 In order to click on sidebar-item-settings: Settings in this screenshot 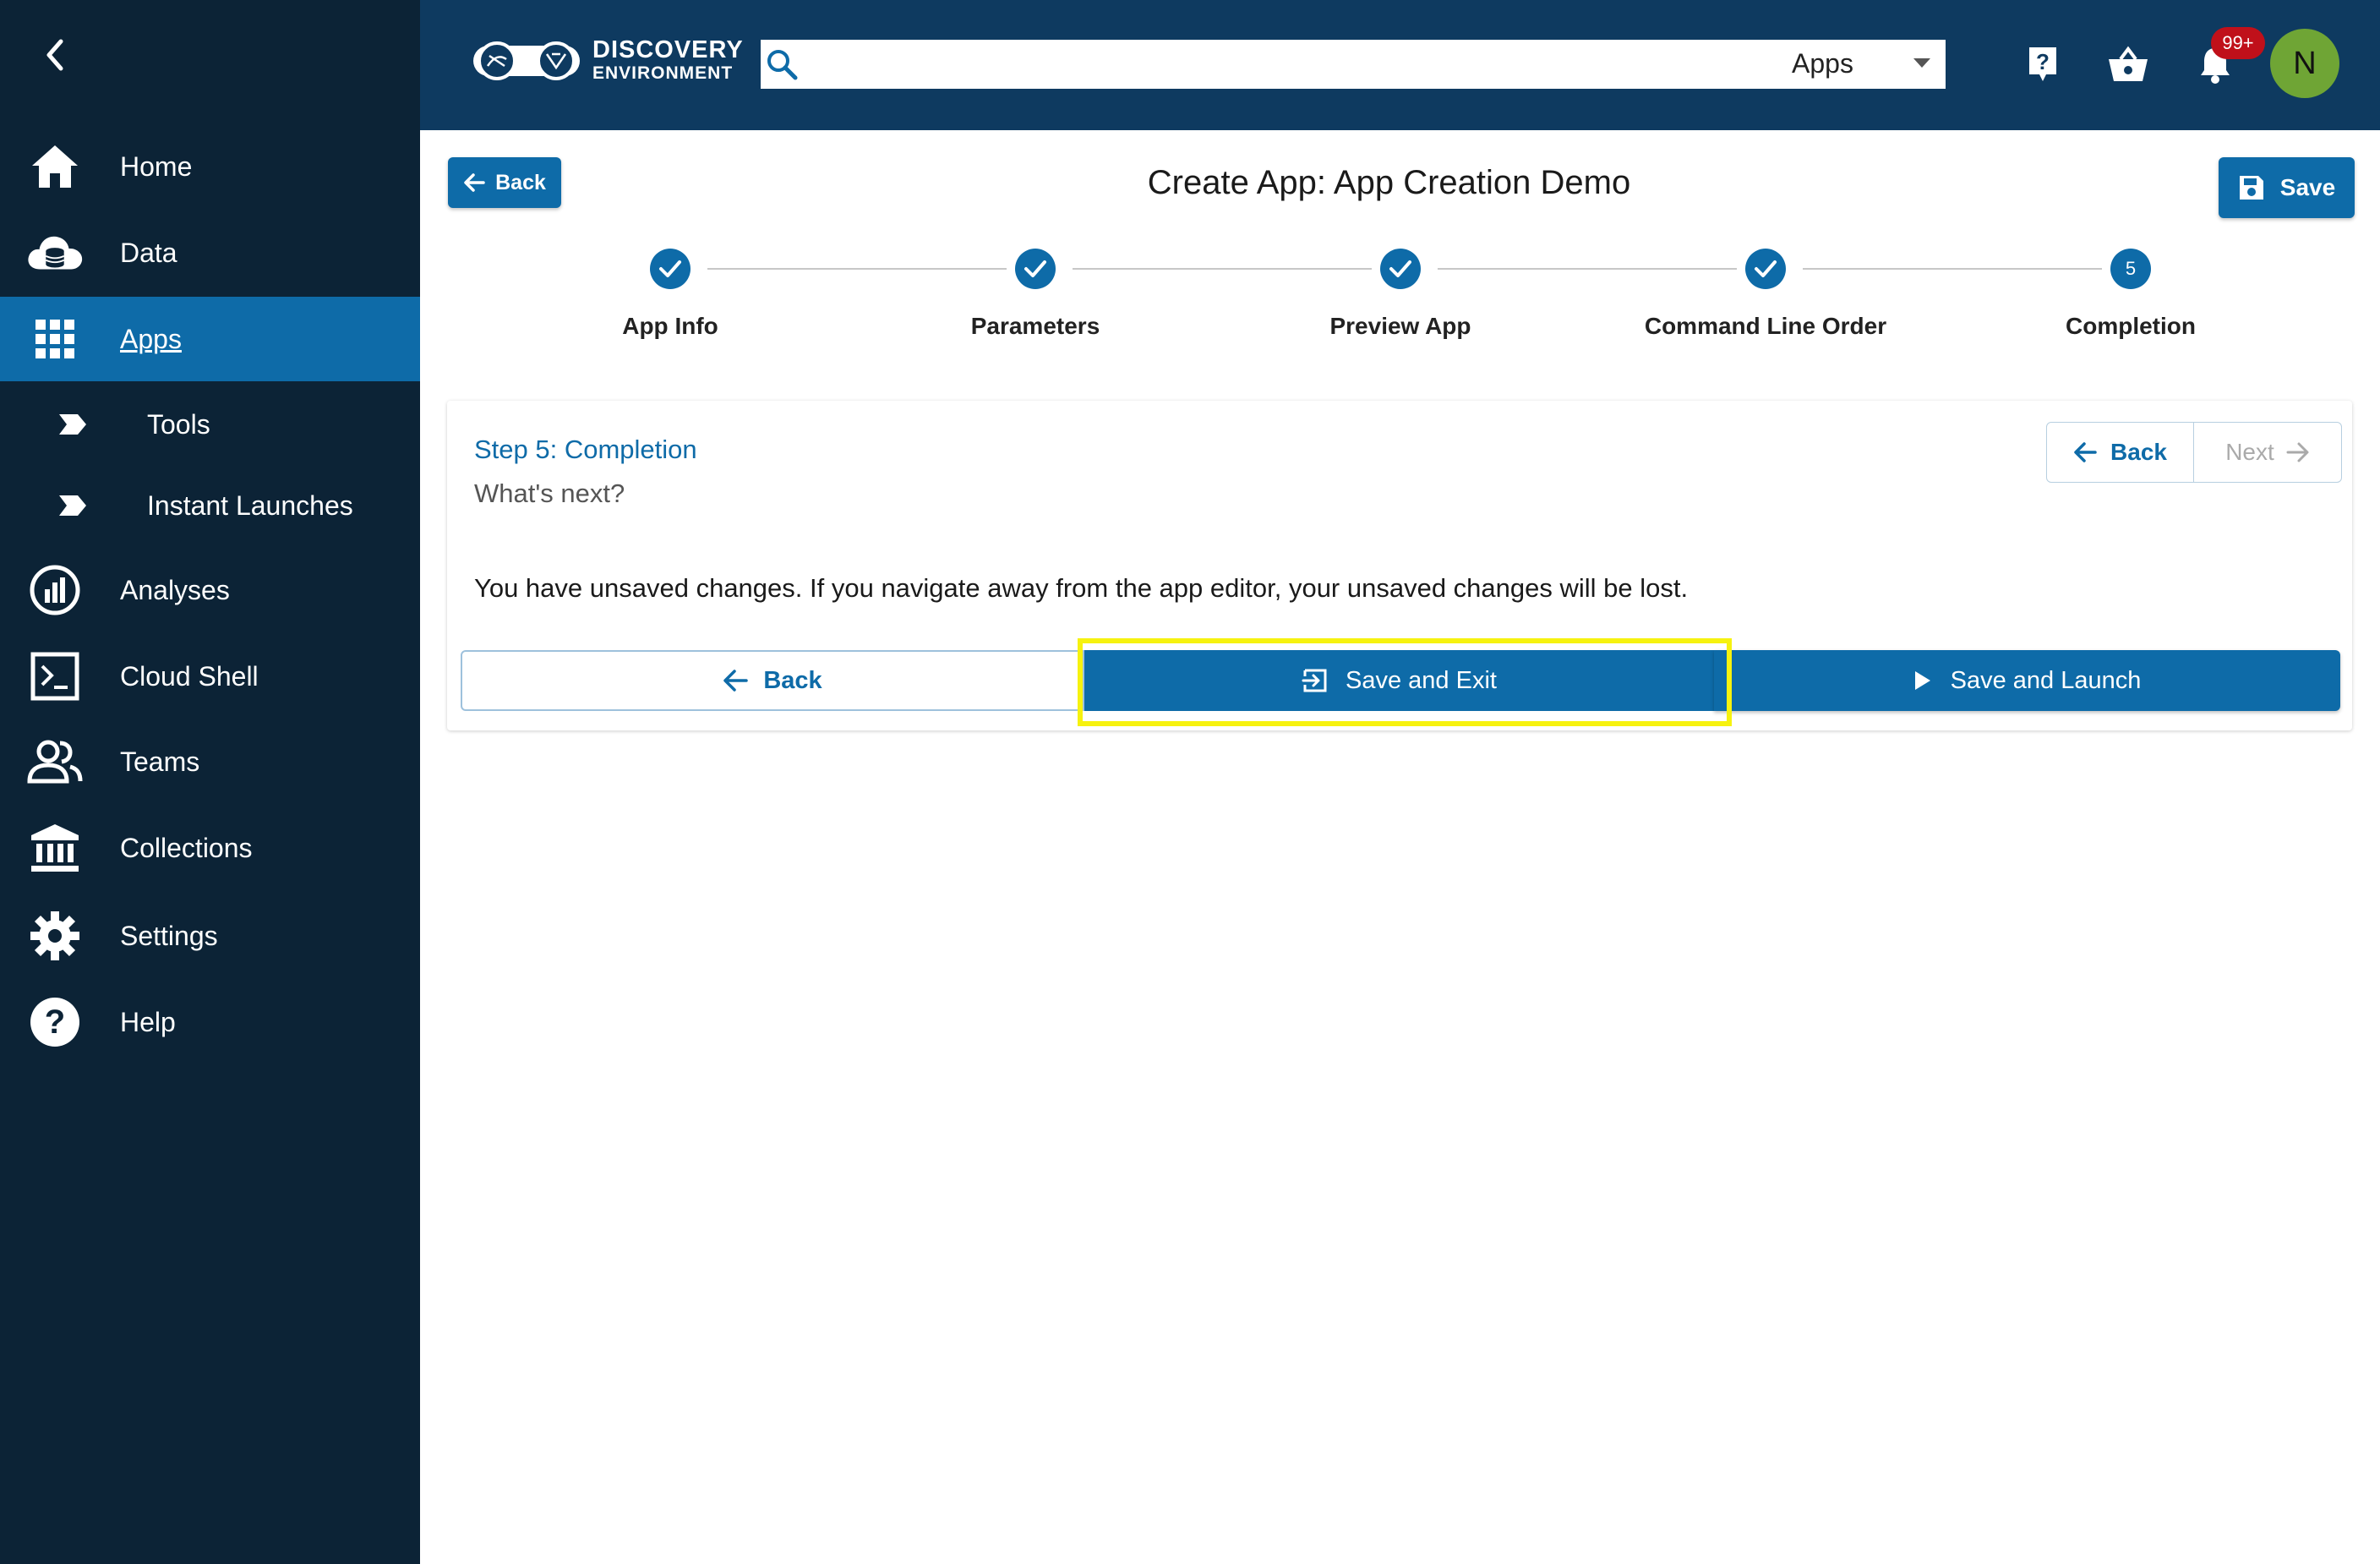, I will do `click(210, 936)`.